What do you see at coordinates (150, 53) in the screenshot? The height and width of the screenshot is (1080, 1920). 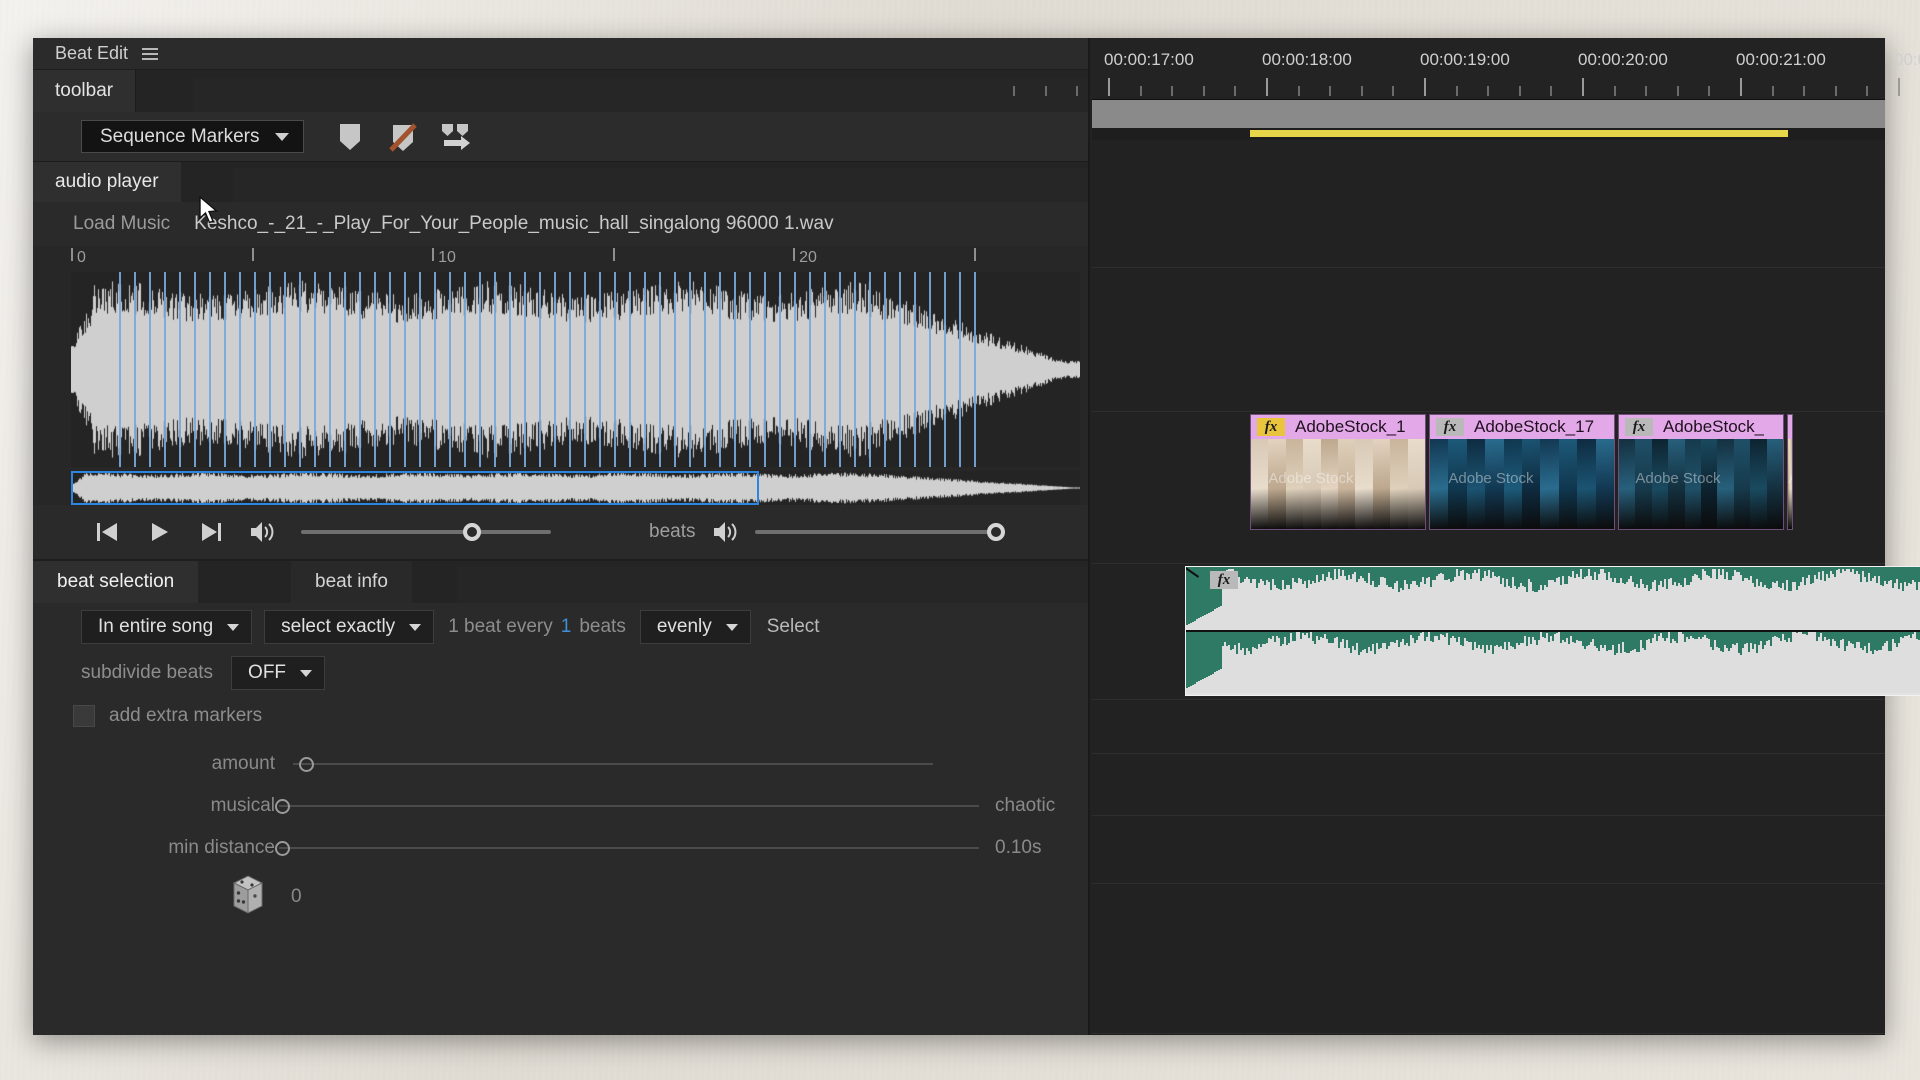 I see `hamburger-menu-icon` at bounding box center [150, 53].